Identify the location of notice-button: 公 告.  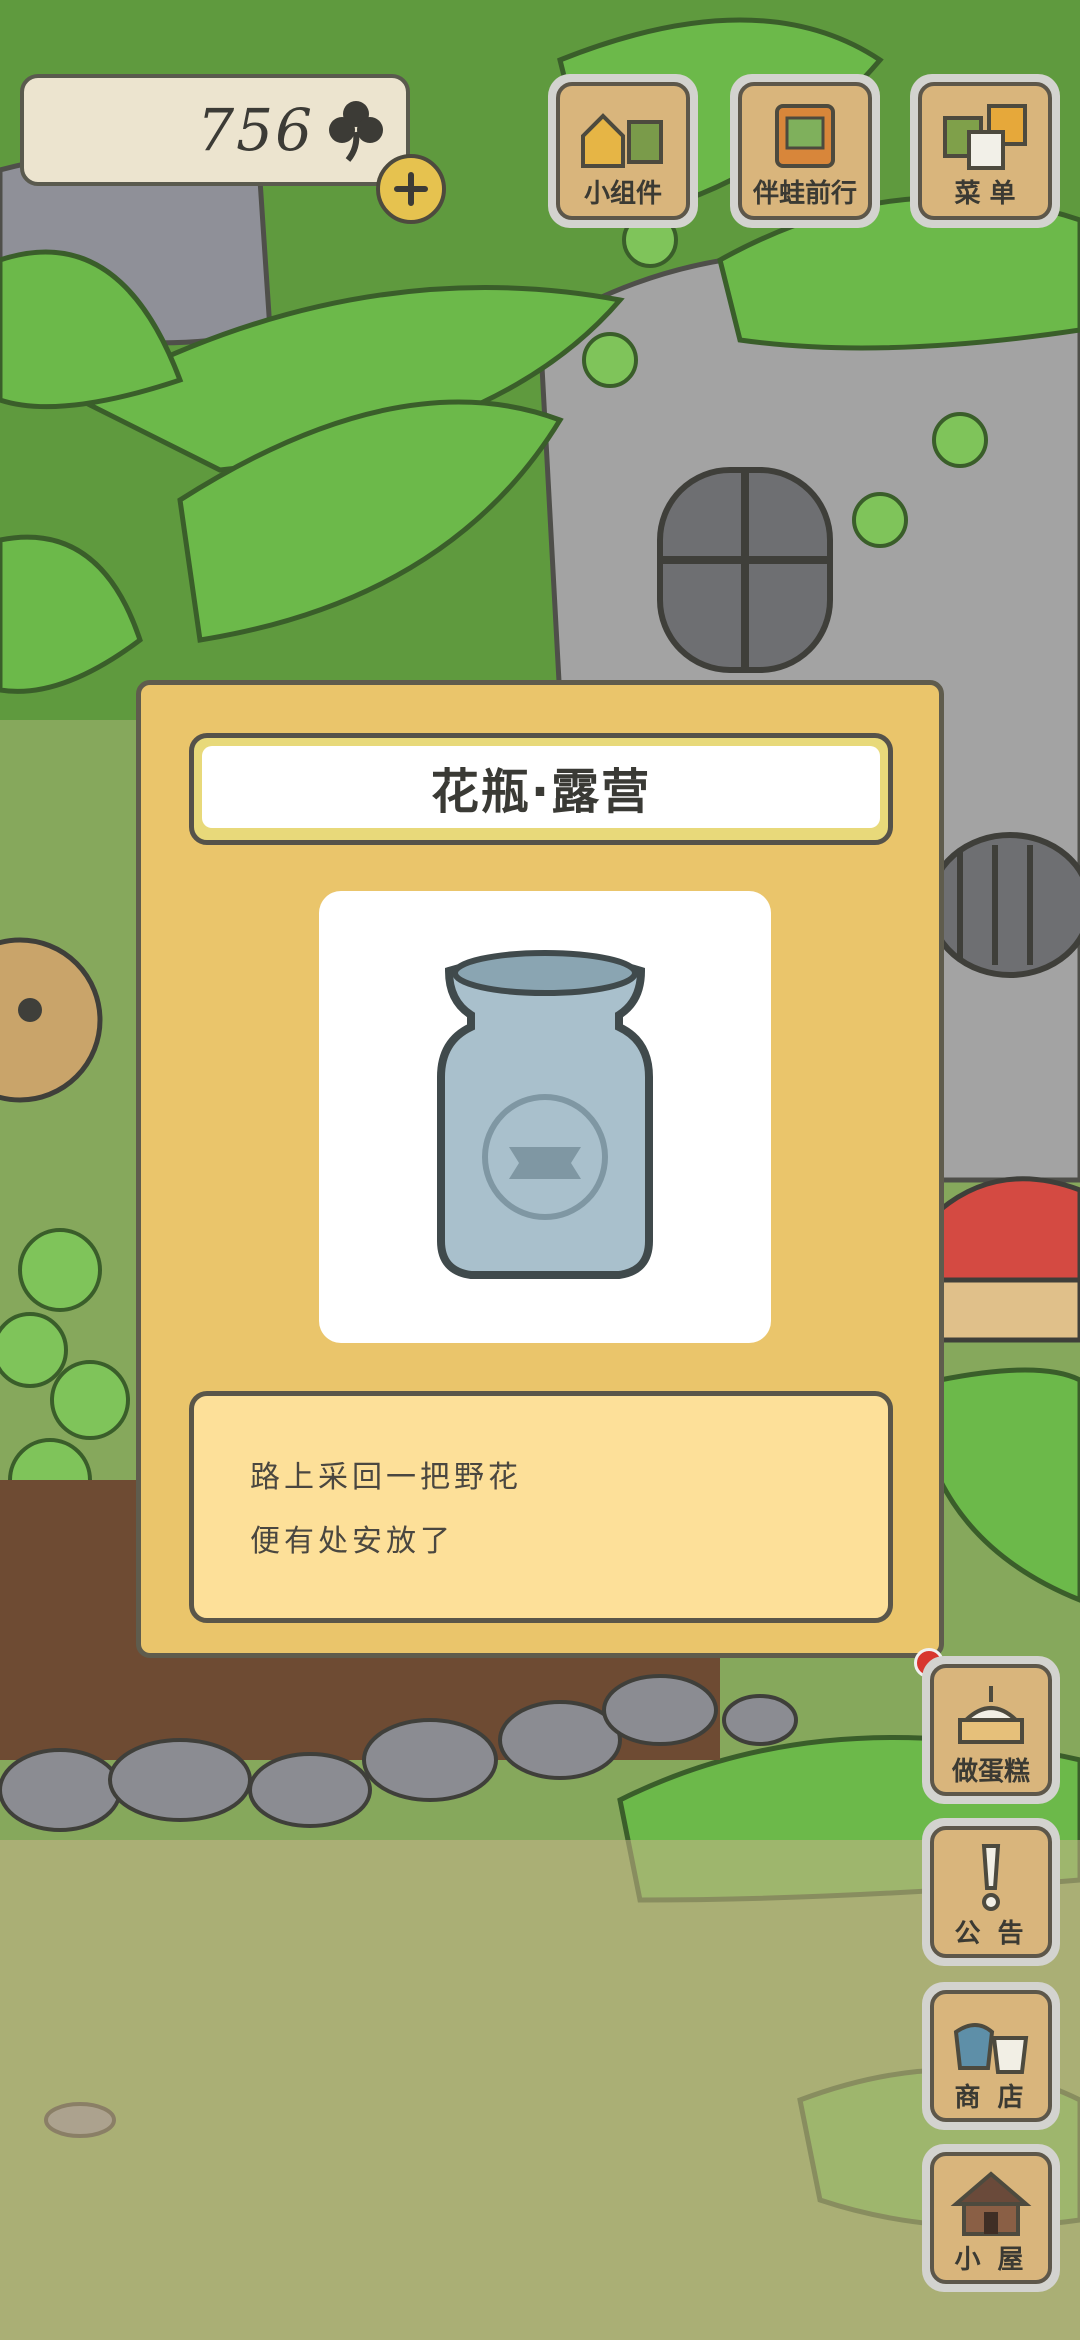
(991, 1892).